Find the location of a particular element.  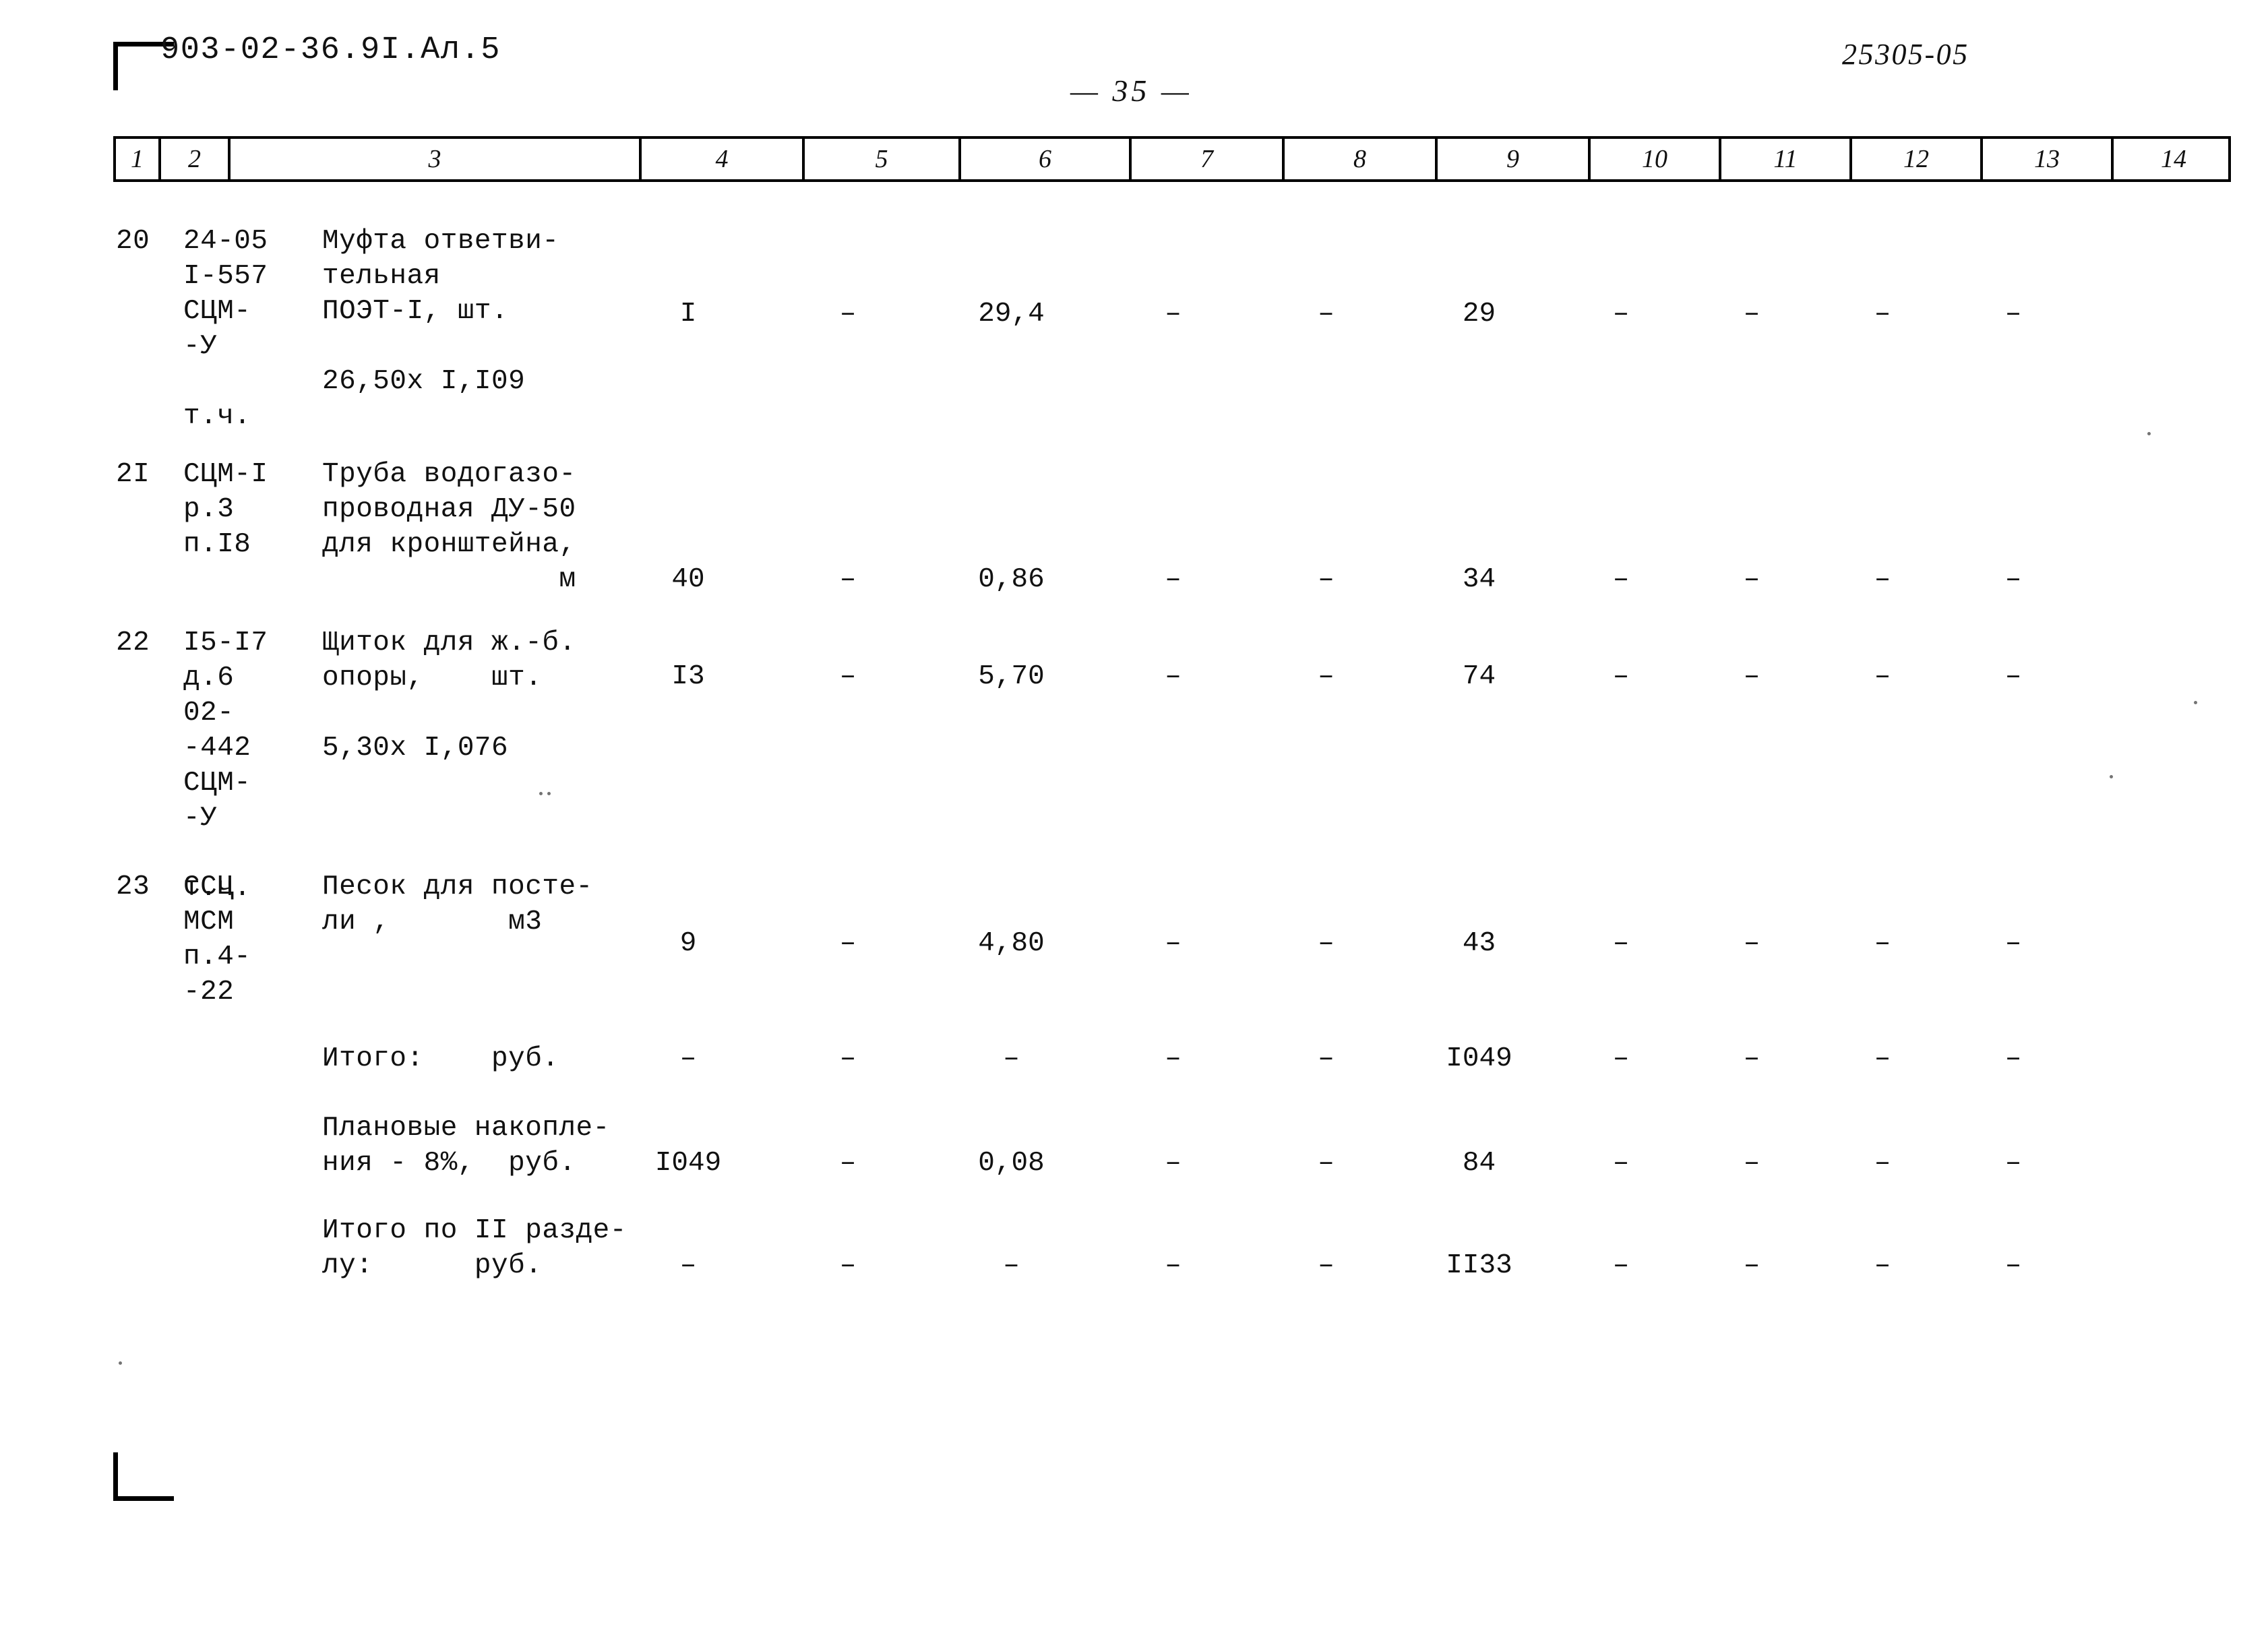

column-header-label: 10 is located at coordinates (1654, 159).